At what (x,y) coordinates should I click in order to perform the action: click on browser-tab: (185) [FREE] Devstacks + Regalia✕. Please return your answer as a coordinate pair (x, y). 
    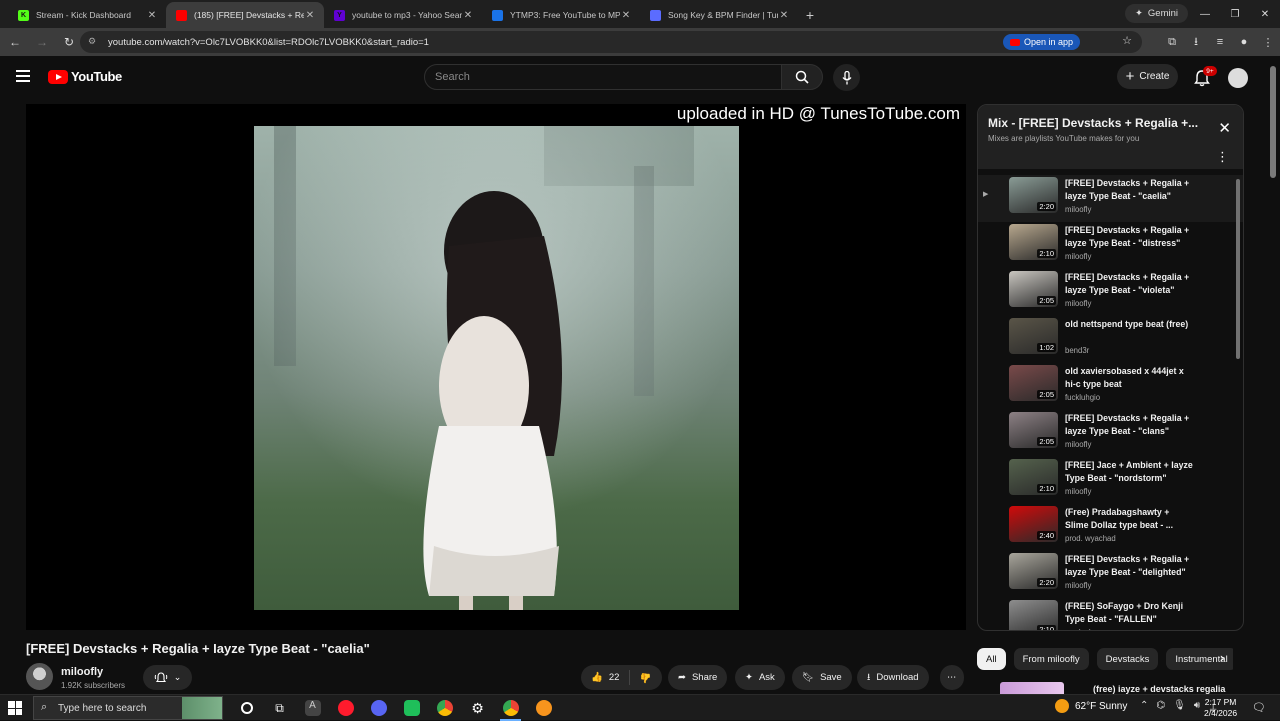
    Looking at the image, I should click on (245, 15).